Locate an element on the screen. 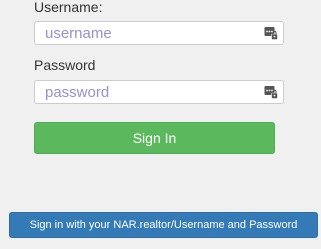 The width and height of the screenshot is (321, 249). sign-in-button: Sign In is located at coordinates (154, 138).